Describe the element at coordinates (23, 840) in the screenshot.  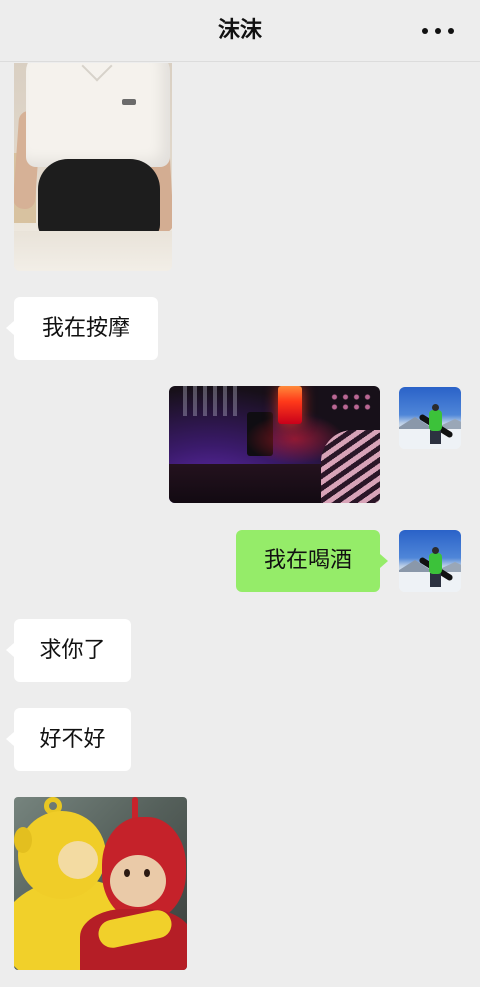
I see `yellow-ear` at that location.